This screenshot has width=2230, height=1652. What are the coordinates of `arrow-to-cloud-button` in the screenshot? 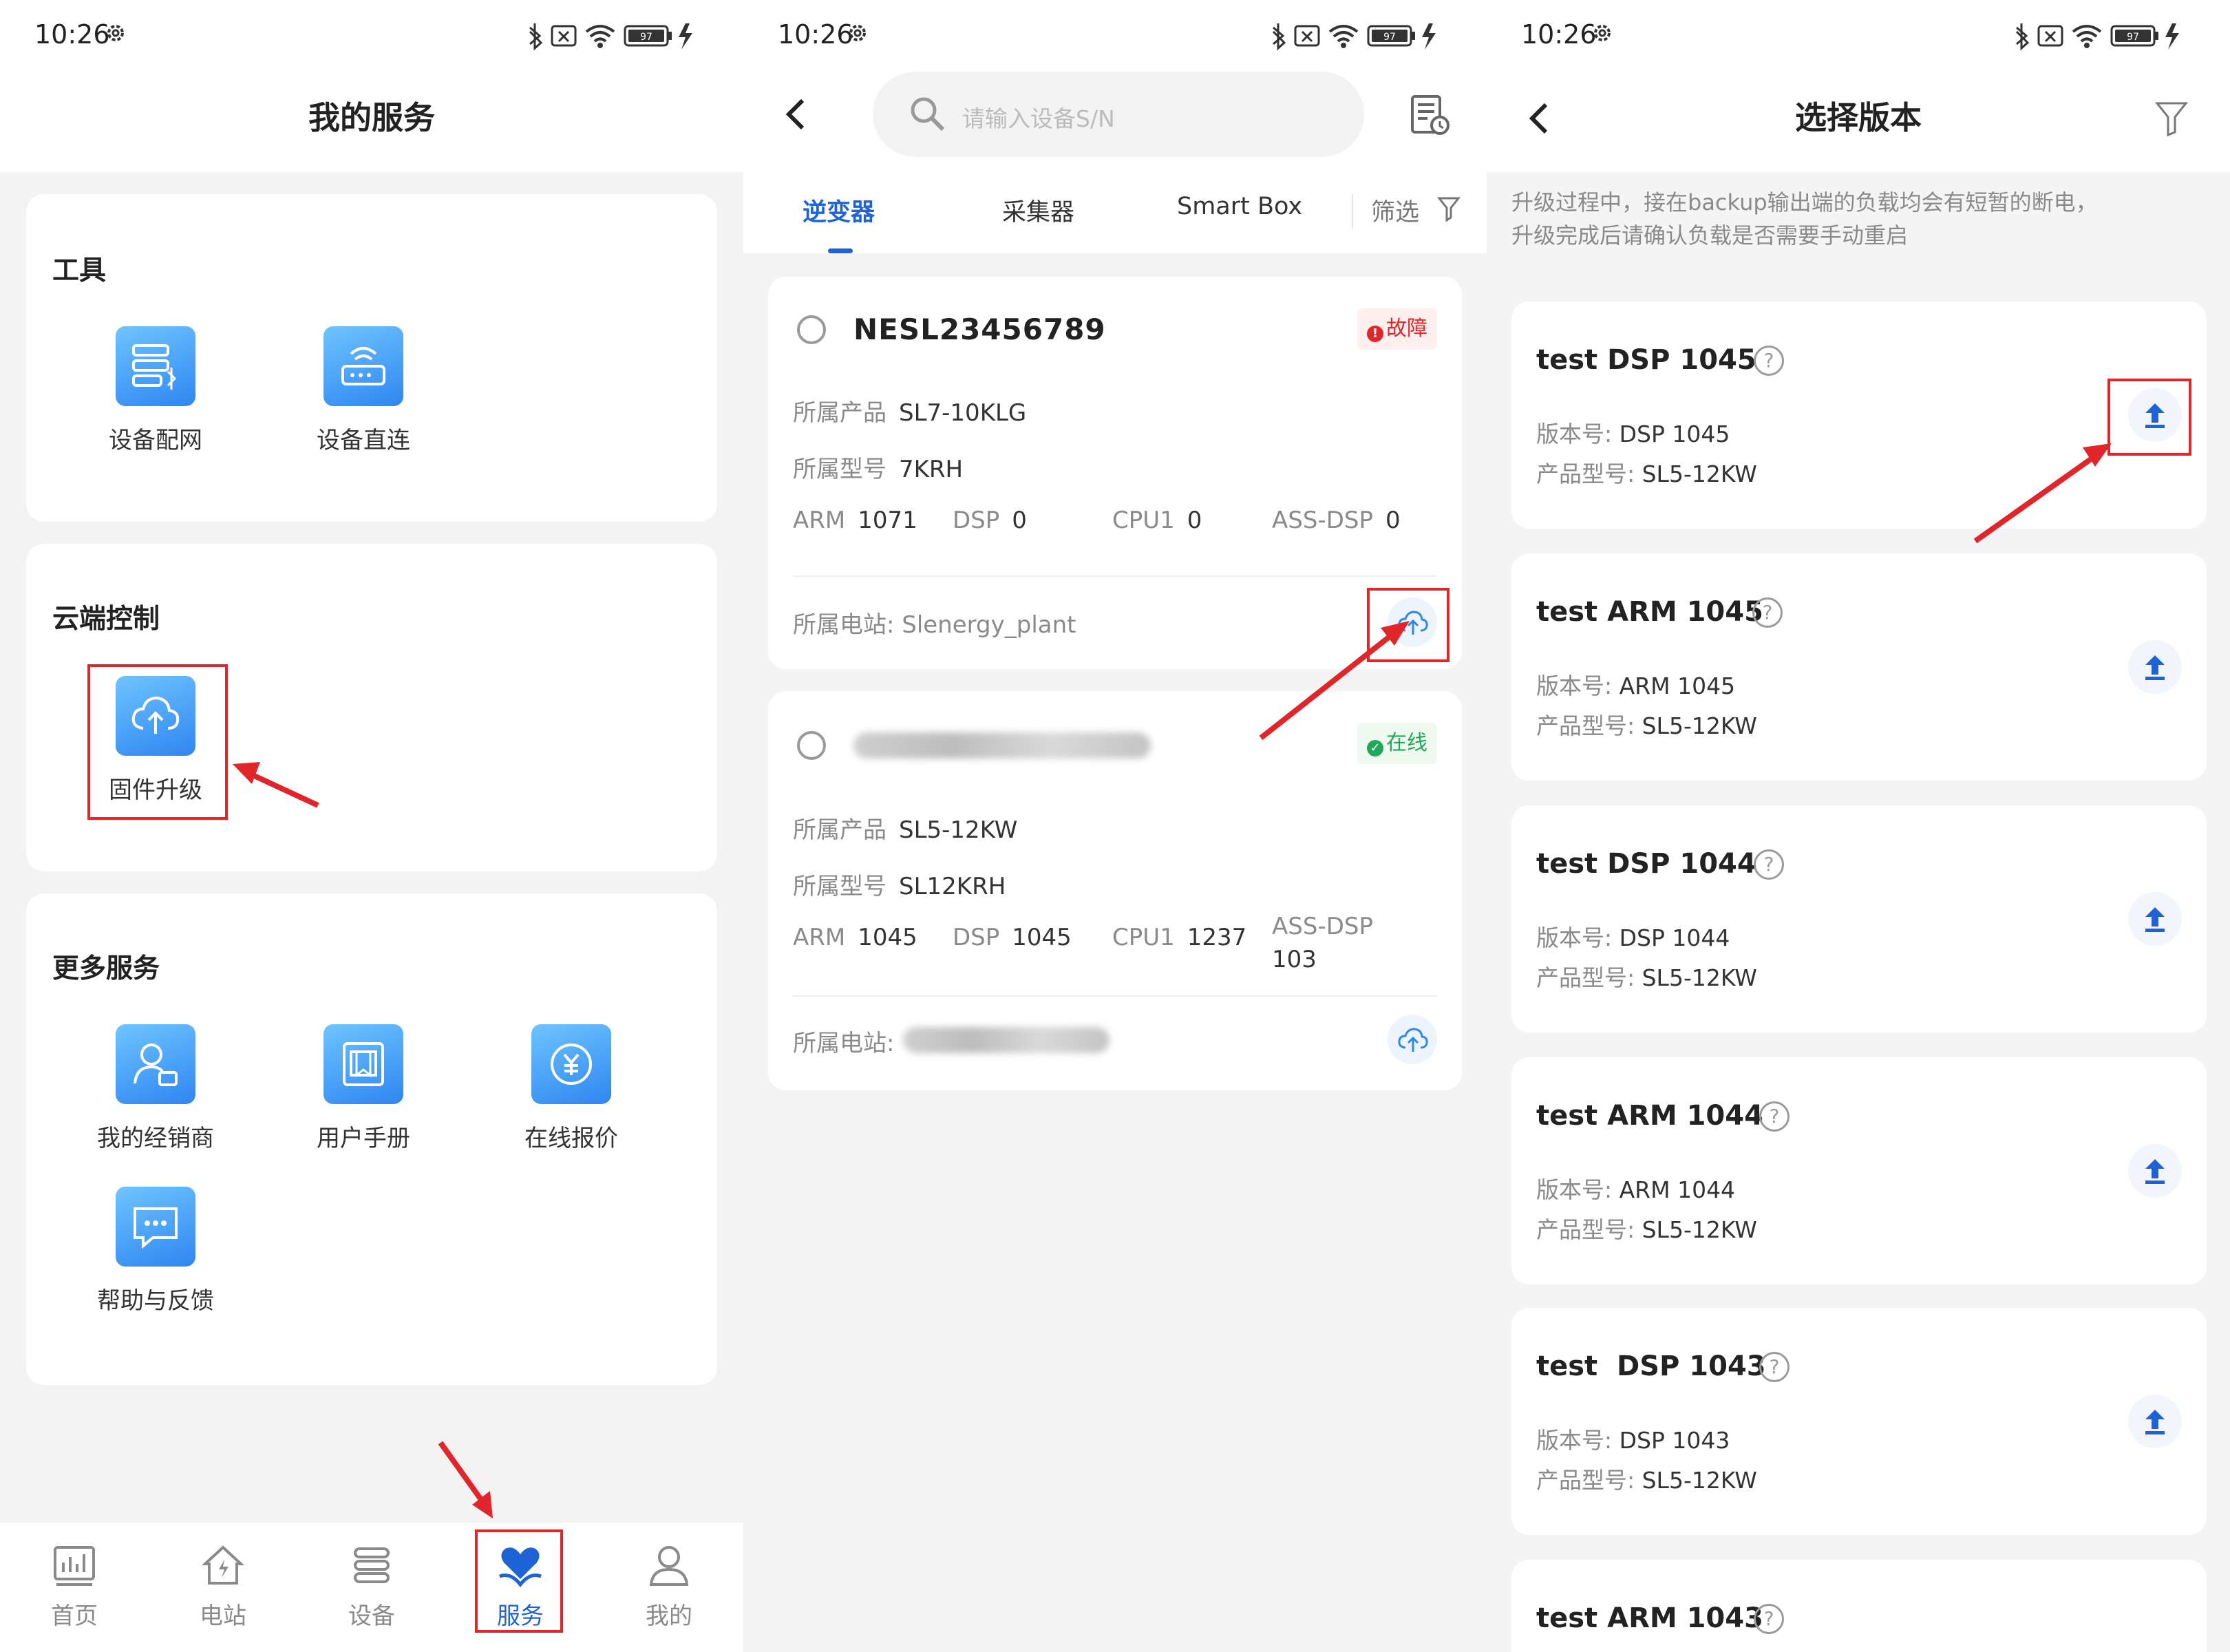 It's located at (1325, 687).